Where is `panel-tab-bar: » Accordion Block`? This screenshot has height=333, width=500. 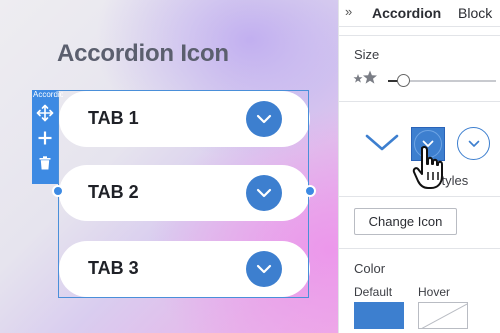
panel-tab-bar: » Accordion Block is located at coordinates (419, 13).